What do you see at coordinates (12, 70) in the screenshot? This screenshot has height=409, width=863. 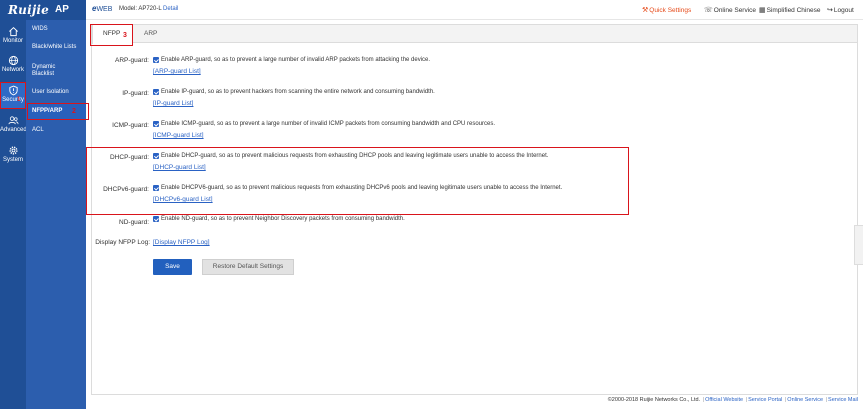 I see `rail-label: Network` at bounding box center [12, 70].